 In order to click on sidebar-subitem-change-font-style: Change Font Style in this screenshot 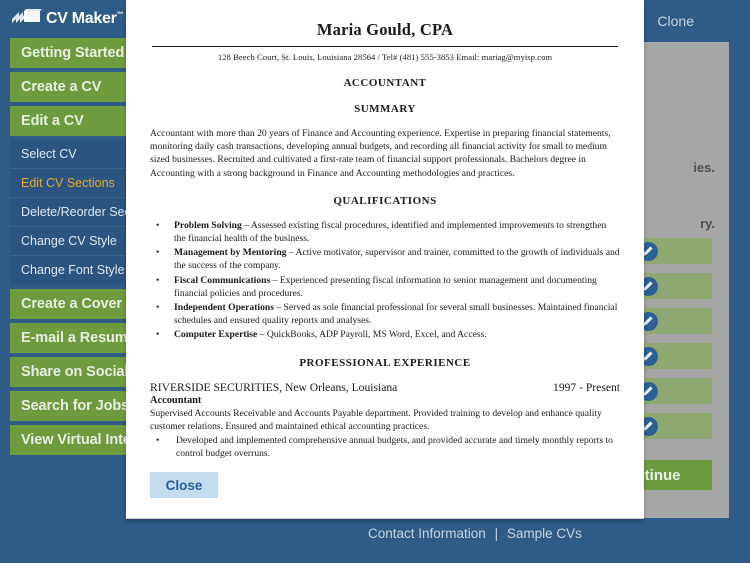, I will do `click(77, 270)`.